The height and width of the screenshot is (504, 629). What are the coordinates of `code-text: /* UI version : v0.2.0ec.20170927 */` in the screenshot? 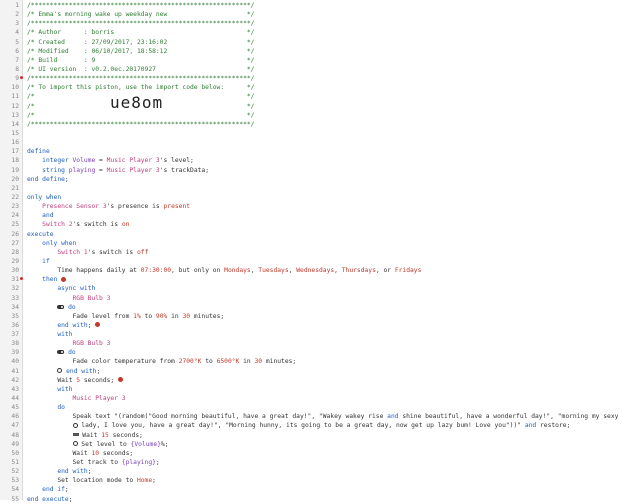 It's located at (141, 69).